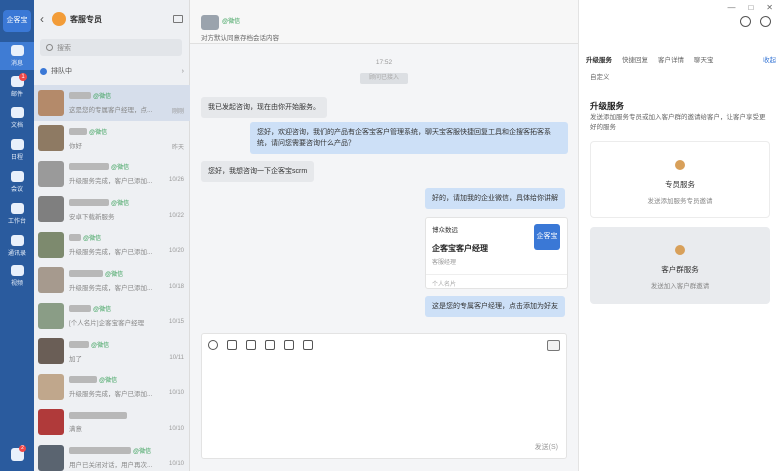 The width and height of the screenshot is (779, 471). I want to click on emoji-icon, so click(213, 345).